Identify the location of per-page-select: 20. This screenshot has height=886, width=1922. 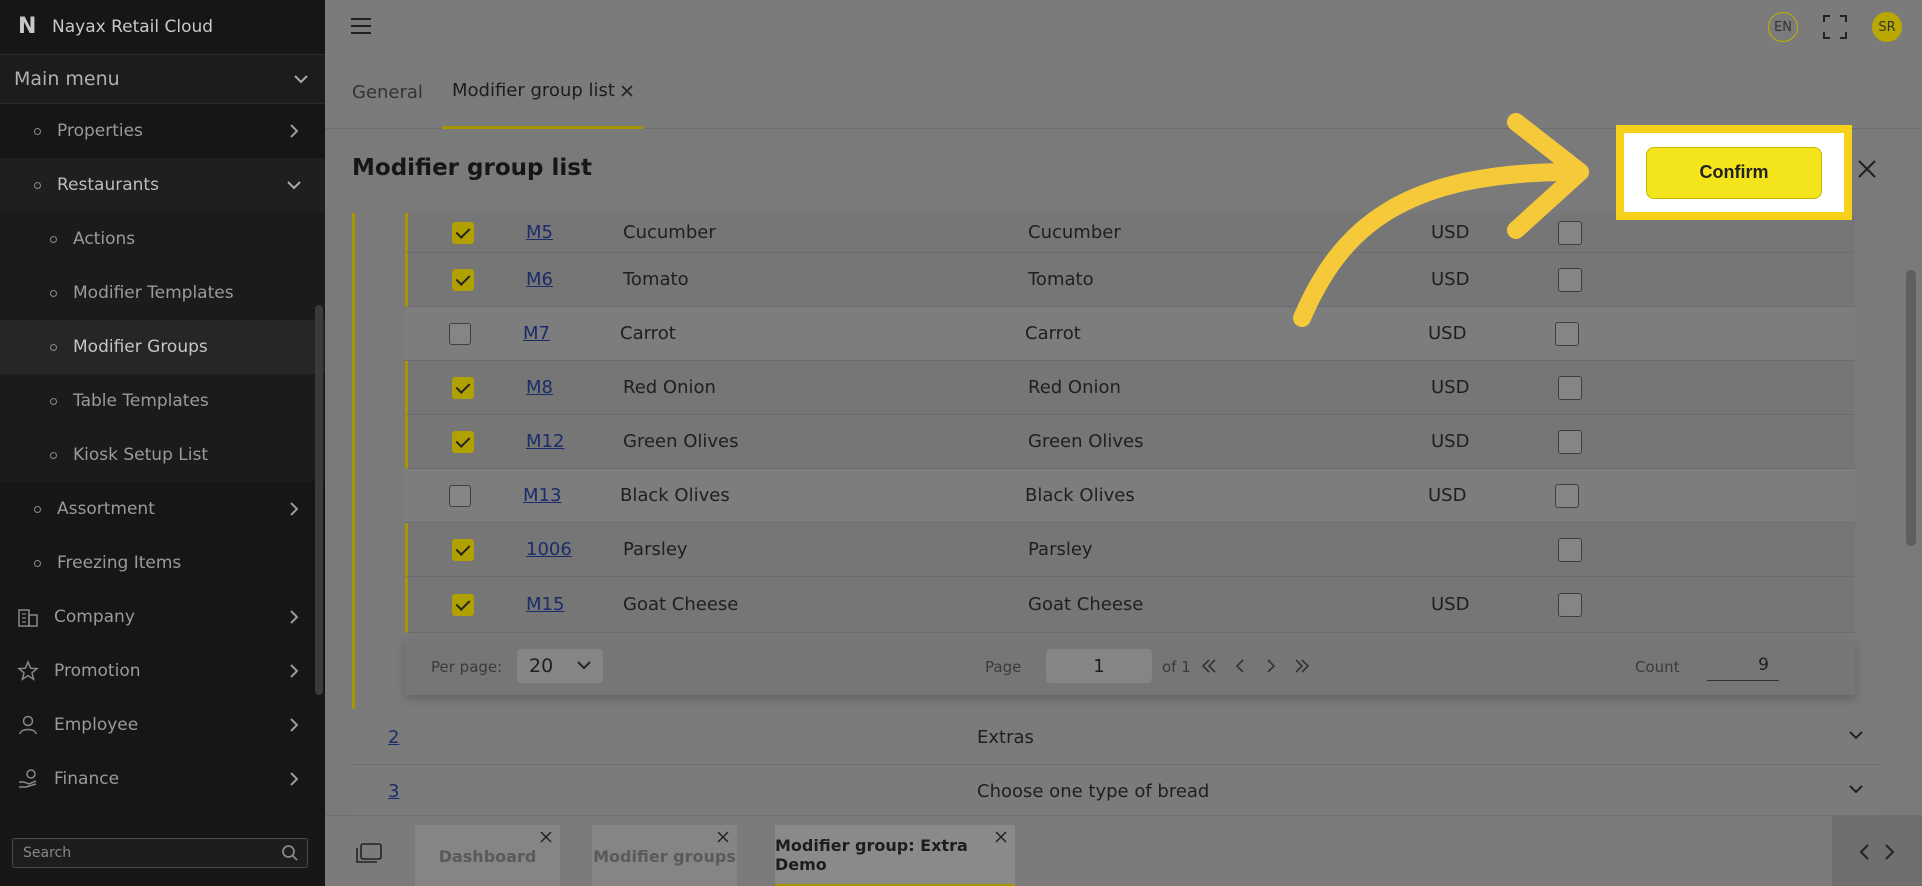
(560, 666).